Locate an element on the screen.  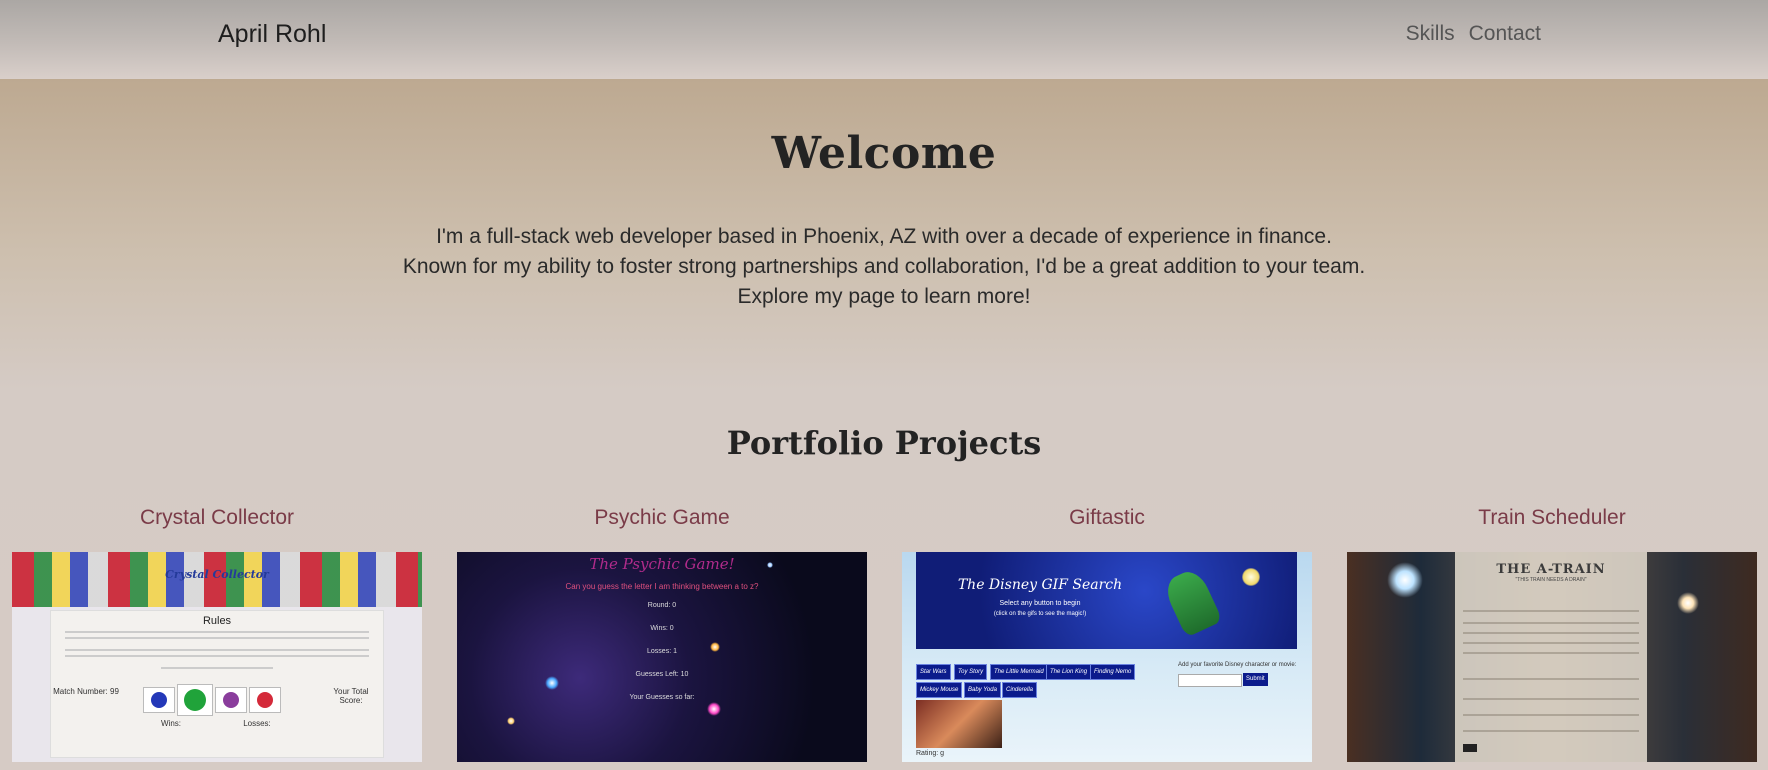
thumb-round: Round: 0 is located at coordinates (662, 605).